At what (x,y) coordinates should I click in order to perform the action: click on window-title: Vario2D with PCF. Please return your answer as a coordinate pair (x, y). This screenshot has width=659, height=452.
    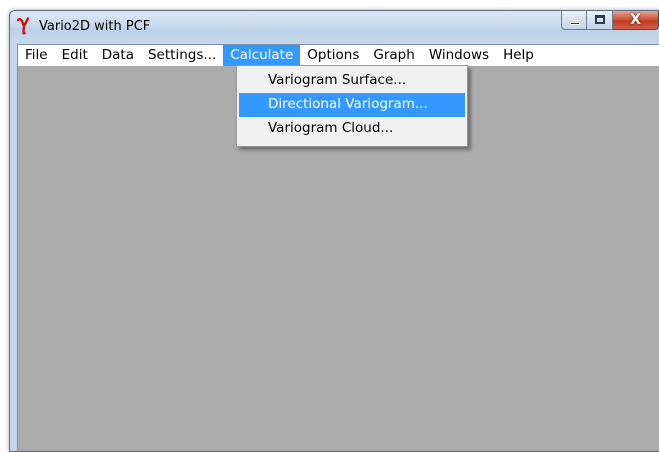
    Looking at the image, I should click on (95, 26).